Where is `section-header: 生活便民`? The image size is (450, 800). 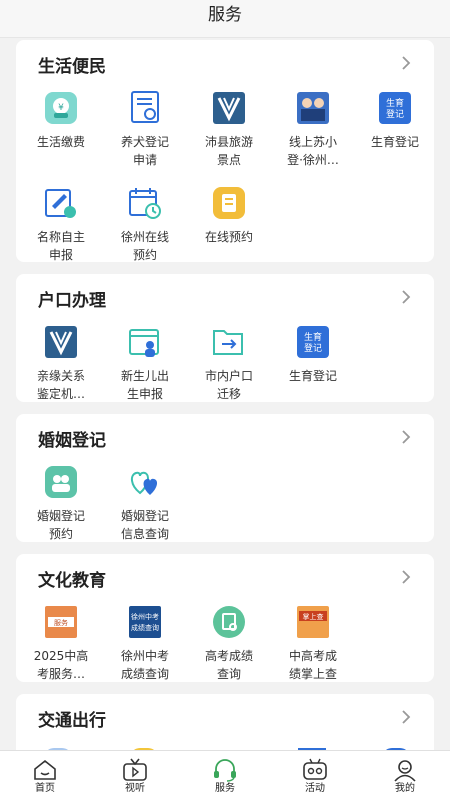
section-header: 生活便民 is located at coordinates (225, 63).